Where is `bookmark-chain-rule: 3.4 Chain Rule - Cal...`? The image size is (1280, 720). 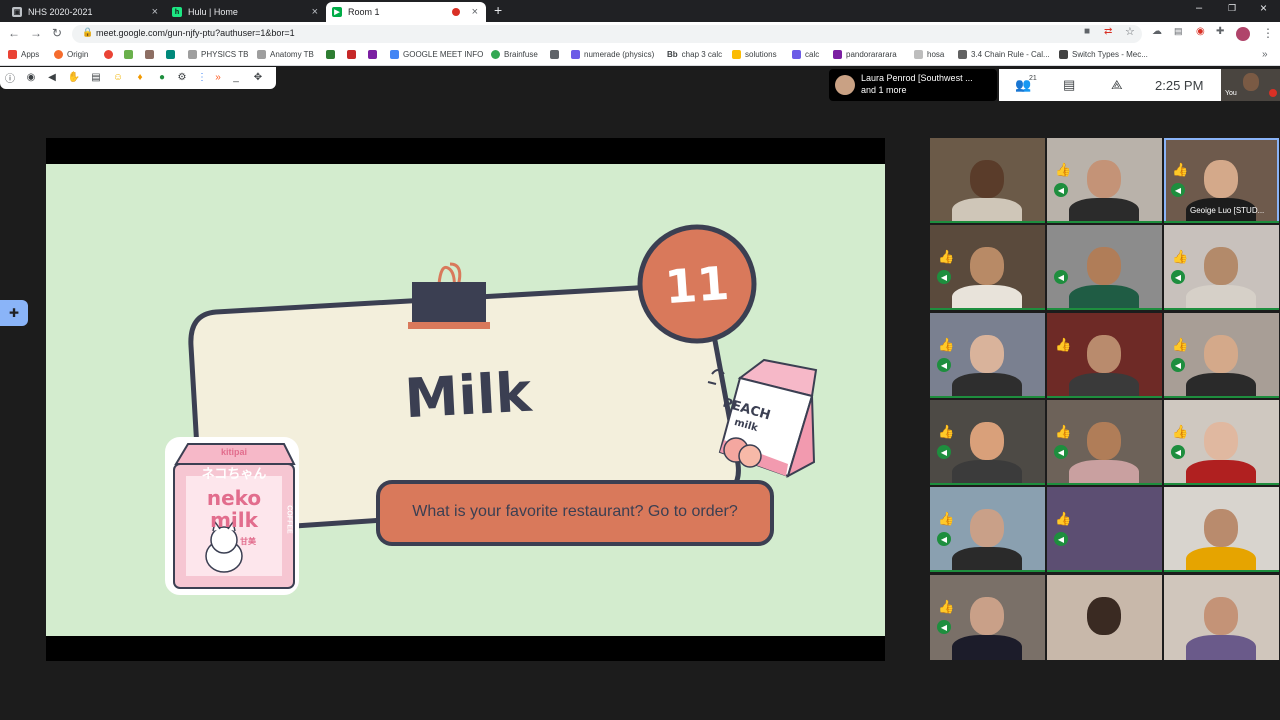
bookmark-chain-rule: 3.4 Chain Rule - Cal... is located at coordinates (1004, 54).